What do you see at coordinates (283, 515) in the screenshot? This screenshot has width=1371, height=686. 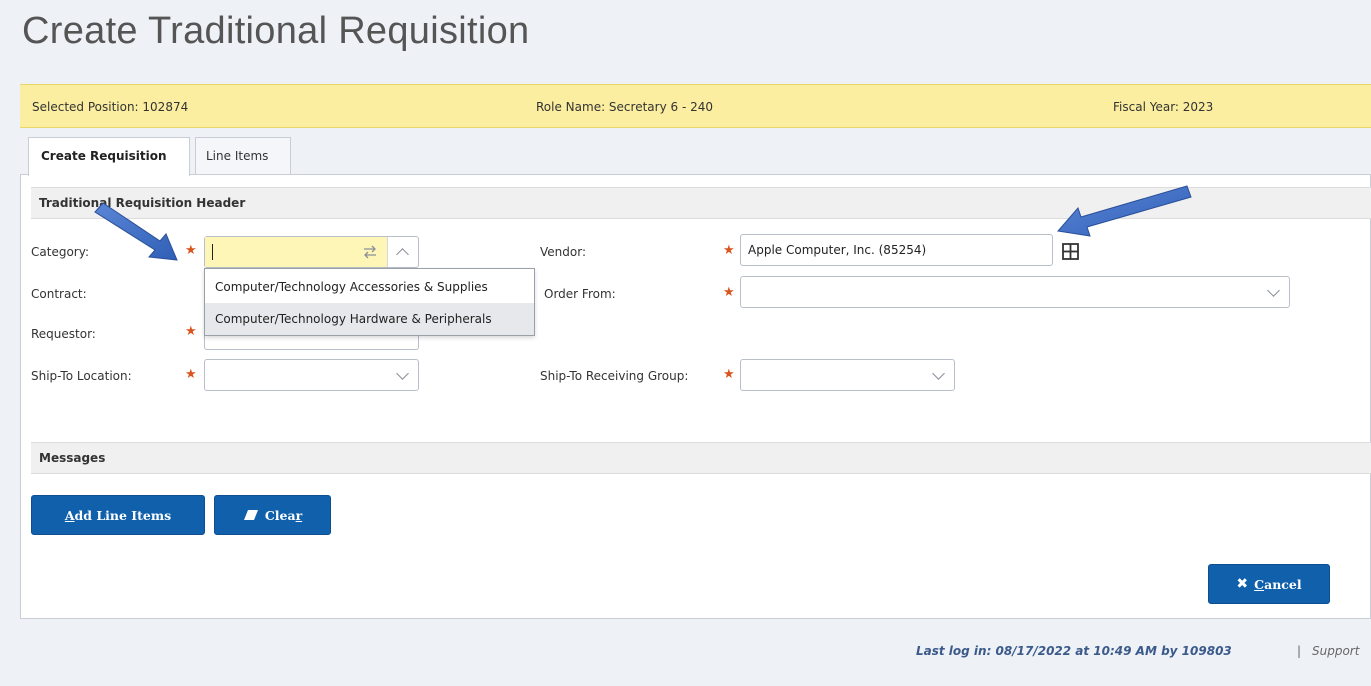 I see `clear-label: Clear` at bounding box center [283, 515].